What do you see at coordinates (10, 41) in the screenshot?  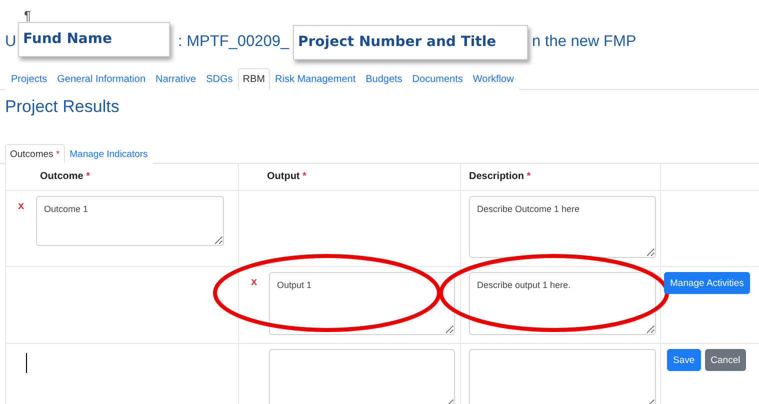 I see `page-title: U` at bounding box center [10, 41].